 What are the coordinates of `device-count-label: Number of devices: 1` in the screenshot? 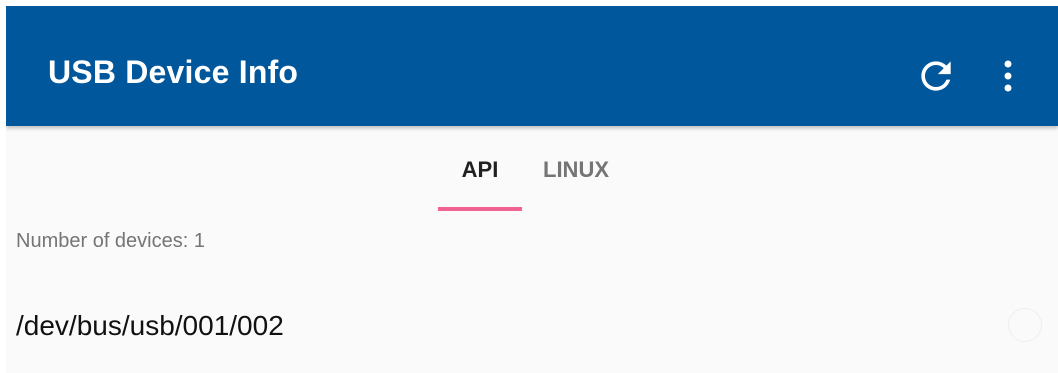 It's located at (110, 241).